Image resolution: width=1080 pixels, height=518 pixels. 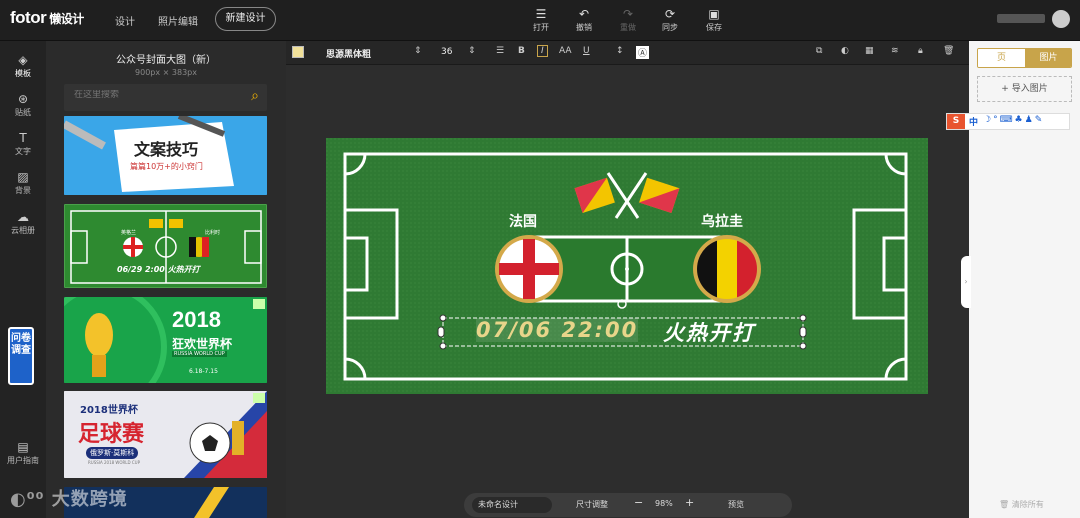 I want to click on new-design-button: 新建设计, so click(x=245, y=19).